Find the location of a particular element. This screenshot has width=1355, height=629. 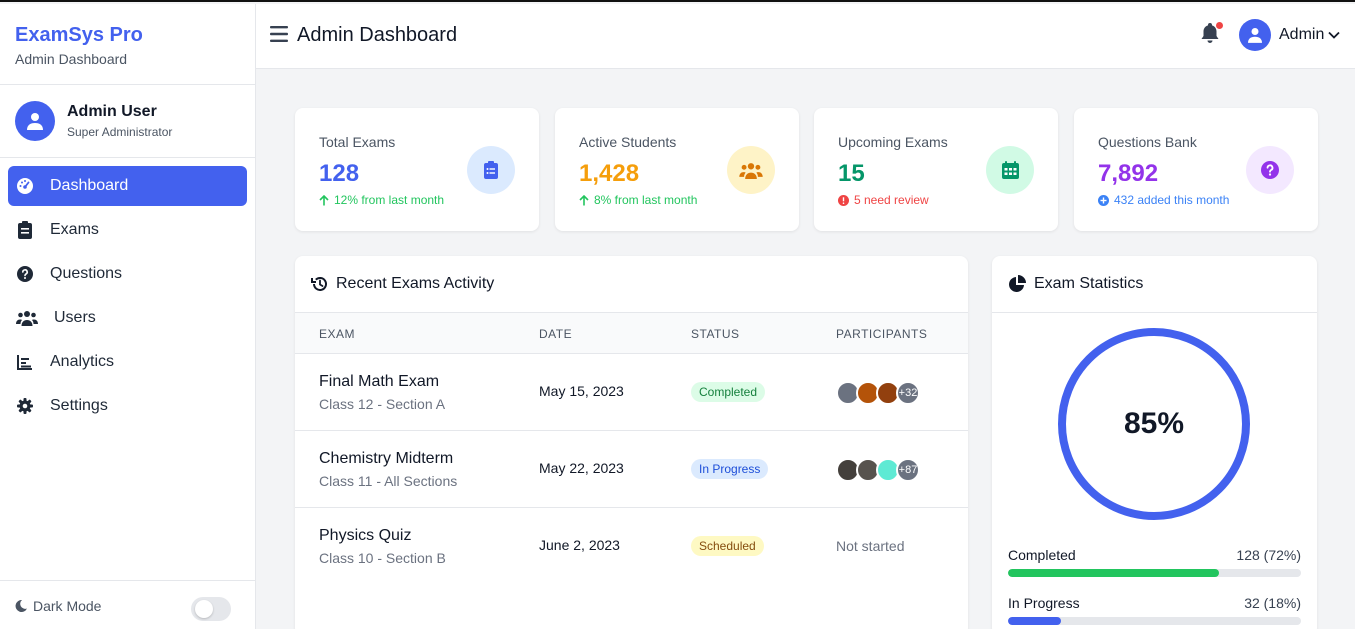

profile-role: Super Administrator is located at coordinates (120, 132).